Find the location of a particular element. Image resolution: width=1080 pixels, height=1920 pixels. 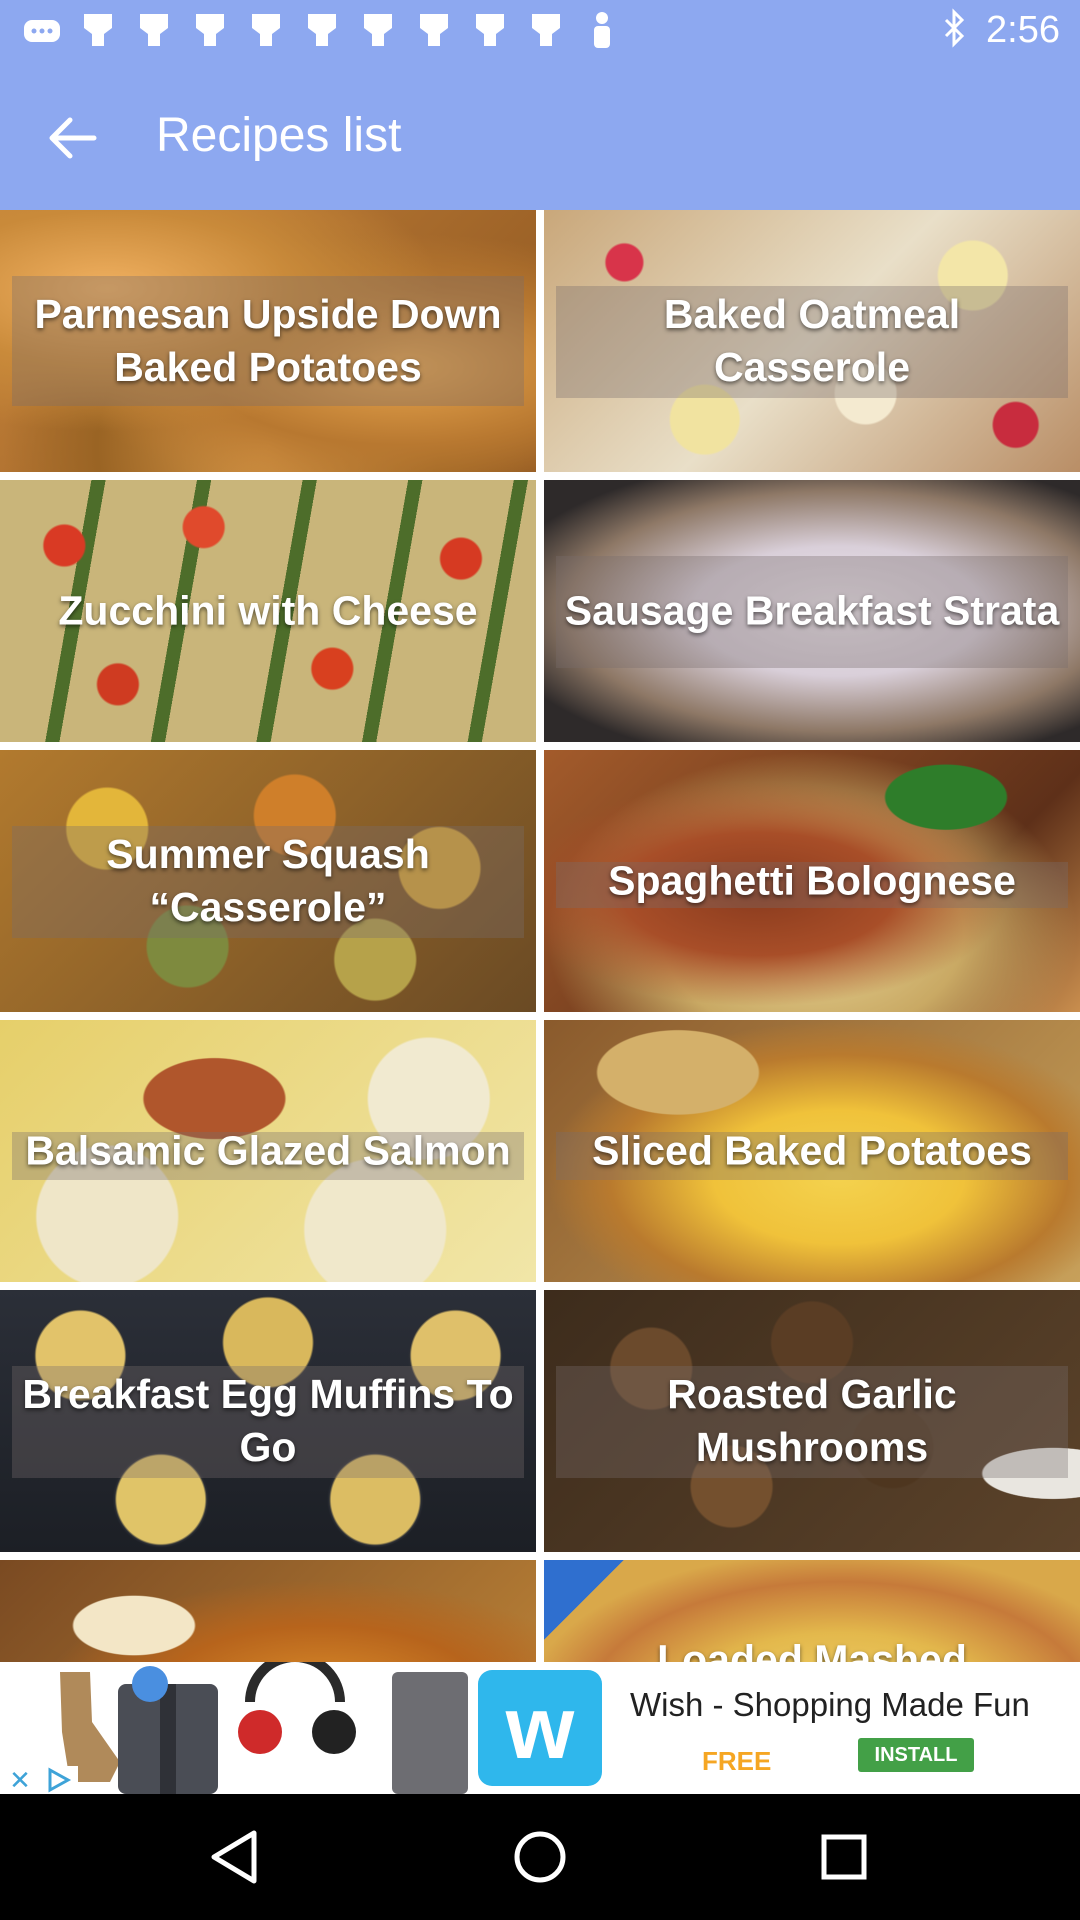

status-right: 2:56 is located at coordinates (1000, 30).